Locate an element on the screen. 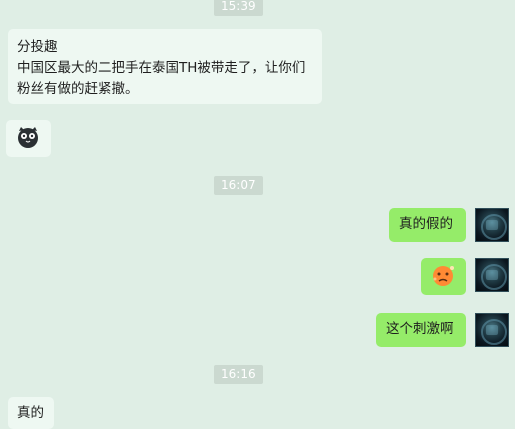 Image resolution: width=515 pixels, height=429 pixels. incoming-sticker-bubble is located at coordinates (28, 138).